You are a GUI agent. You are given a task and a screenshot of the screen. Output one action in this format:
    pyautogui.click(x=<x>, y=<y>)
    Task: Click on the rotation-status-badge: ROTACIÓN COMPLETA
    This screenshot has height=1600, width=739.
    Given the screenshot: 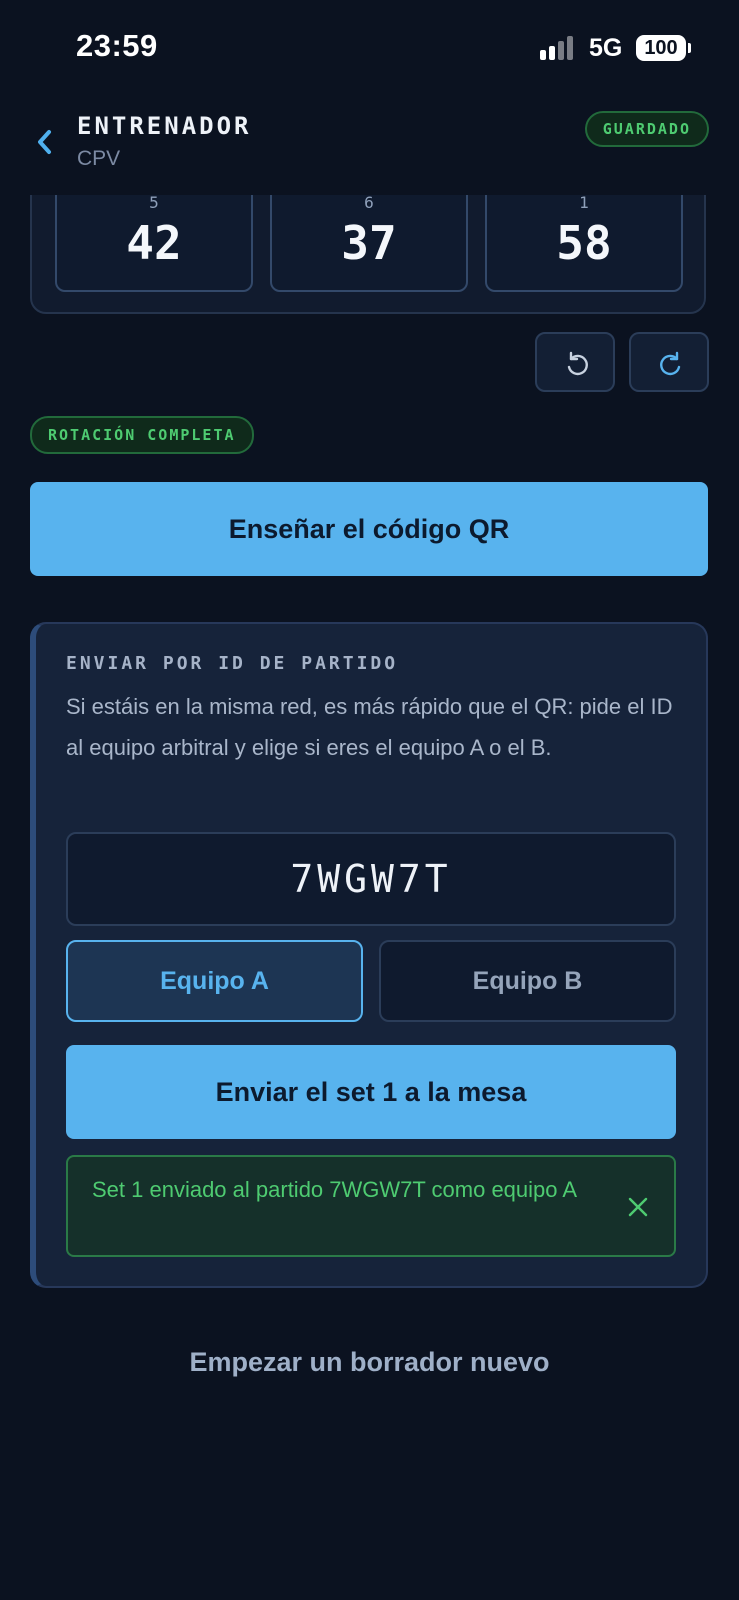 What is the action you would take?
    pyautogui.click(x=142, y=435)
    